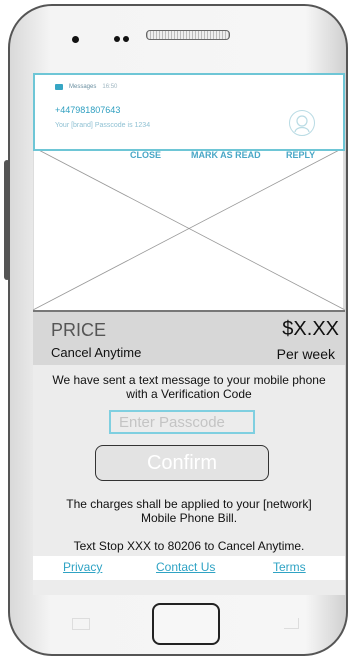 This screenshot has width=358, height=661. Describe the element at coordinates (83, 87) in the screenshot. I see `notification-app-name: Messages` at that location.